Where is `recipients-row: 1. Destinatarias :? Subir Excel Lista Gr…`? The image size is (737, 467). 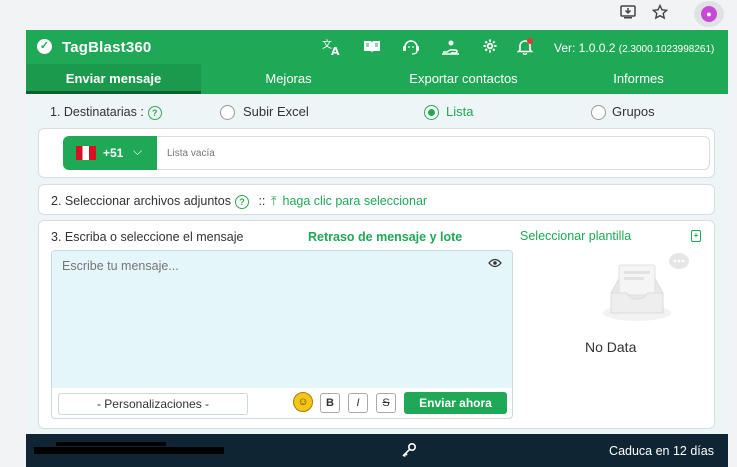 recipients-row: 1. Destinatarias :? Subir Excel Lista Gr… is located at coordinates (377, 111).